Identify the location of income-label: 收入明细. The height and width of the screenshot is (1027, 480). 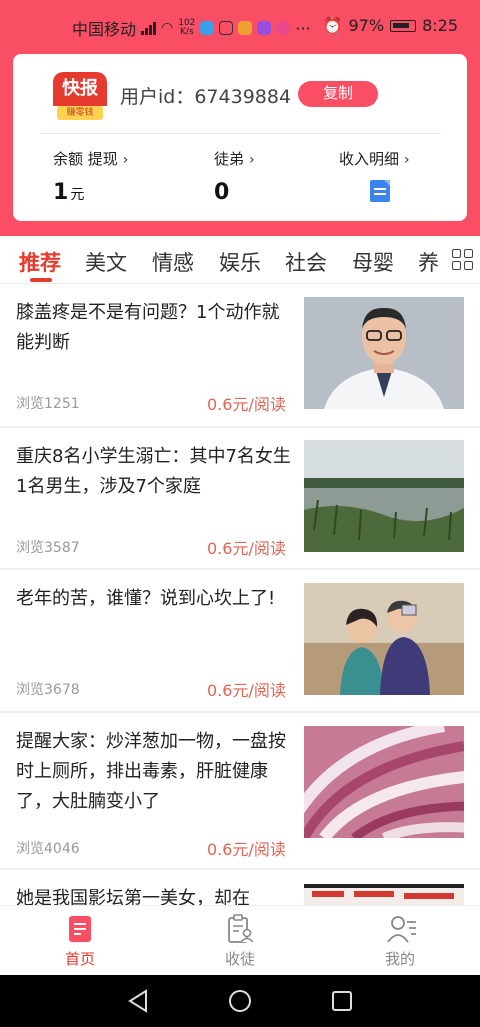
(369, 159).